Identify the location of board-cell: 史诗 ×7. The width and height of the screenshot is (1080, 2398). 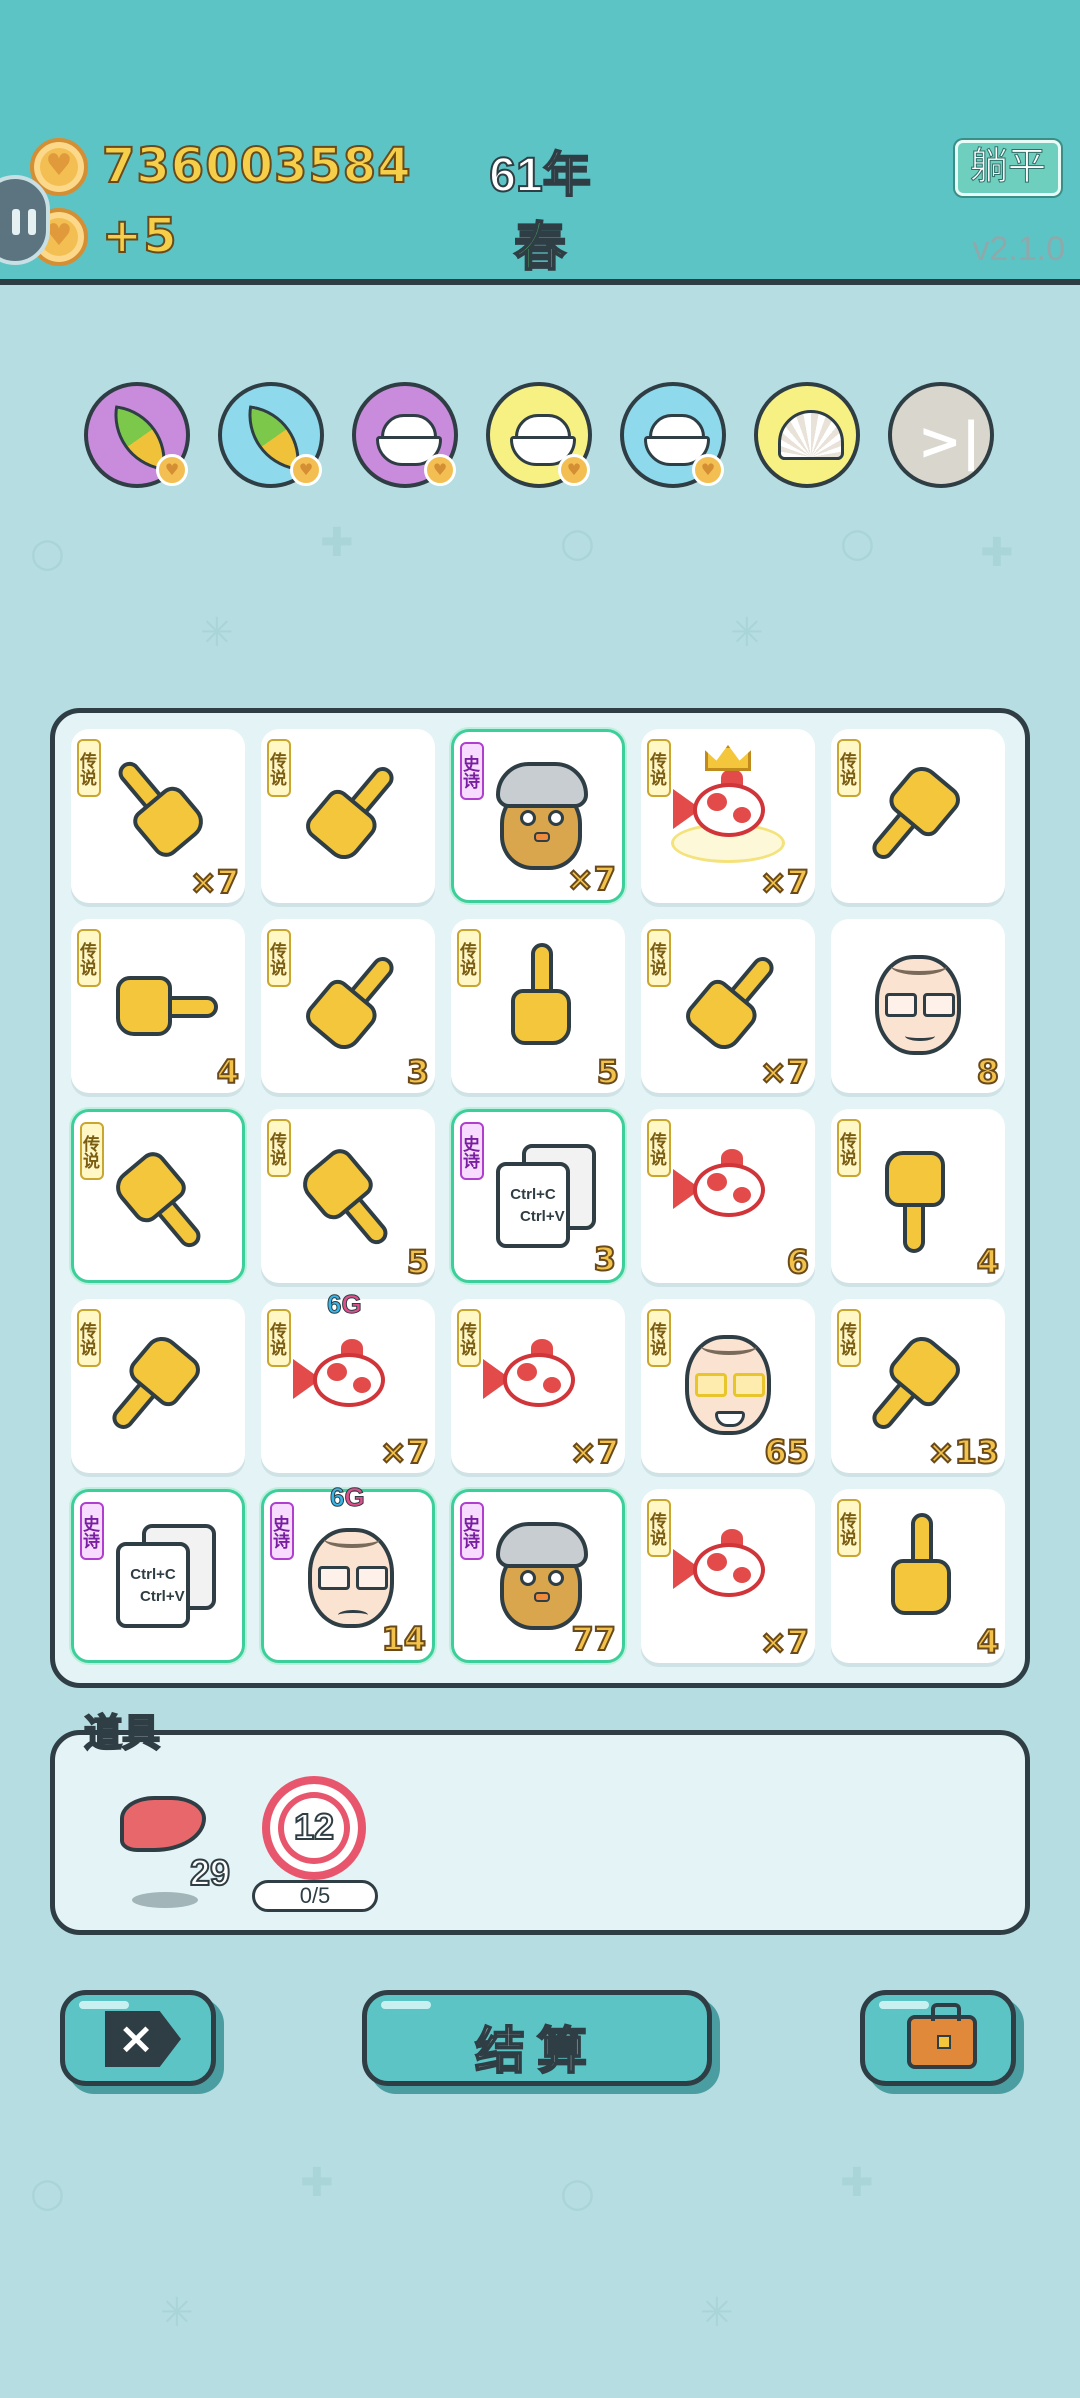
(538, 816).